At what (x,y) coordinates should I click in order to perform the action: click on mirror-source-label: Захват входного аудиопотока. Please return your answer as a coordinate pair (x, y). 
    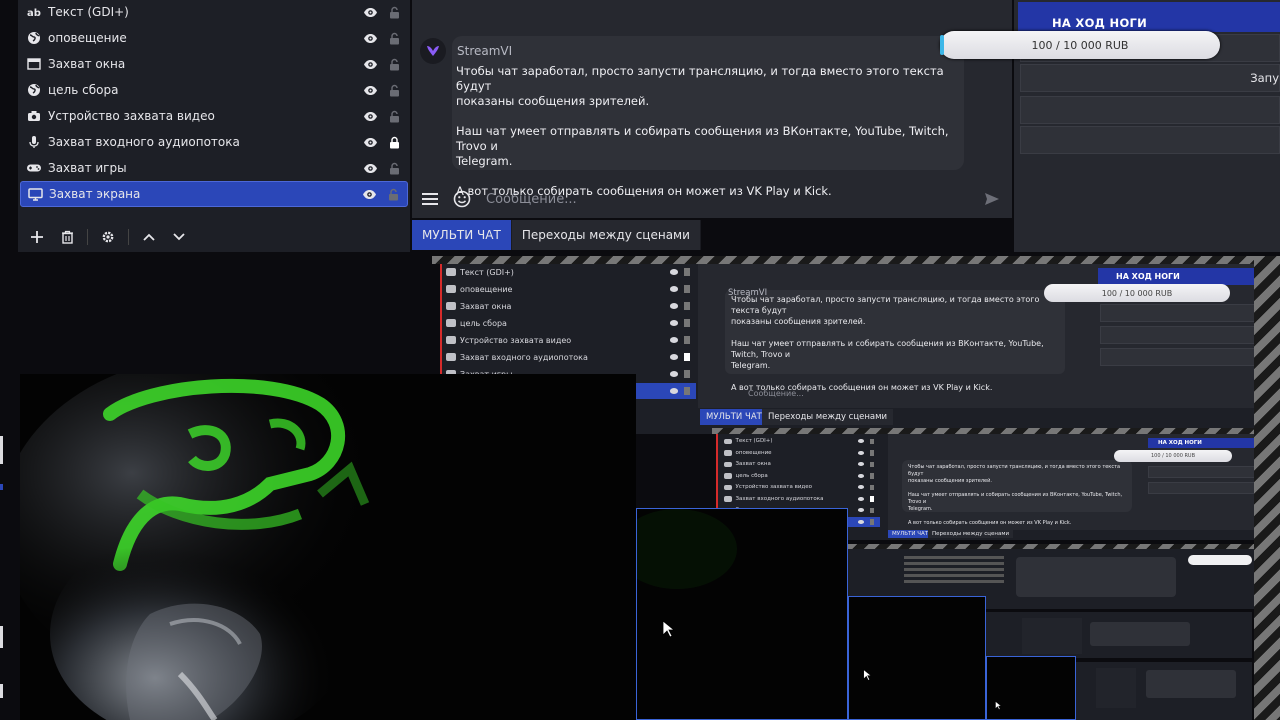
    Looking at the image, I should click on (779, 498).